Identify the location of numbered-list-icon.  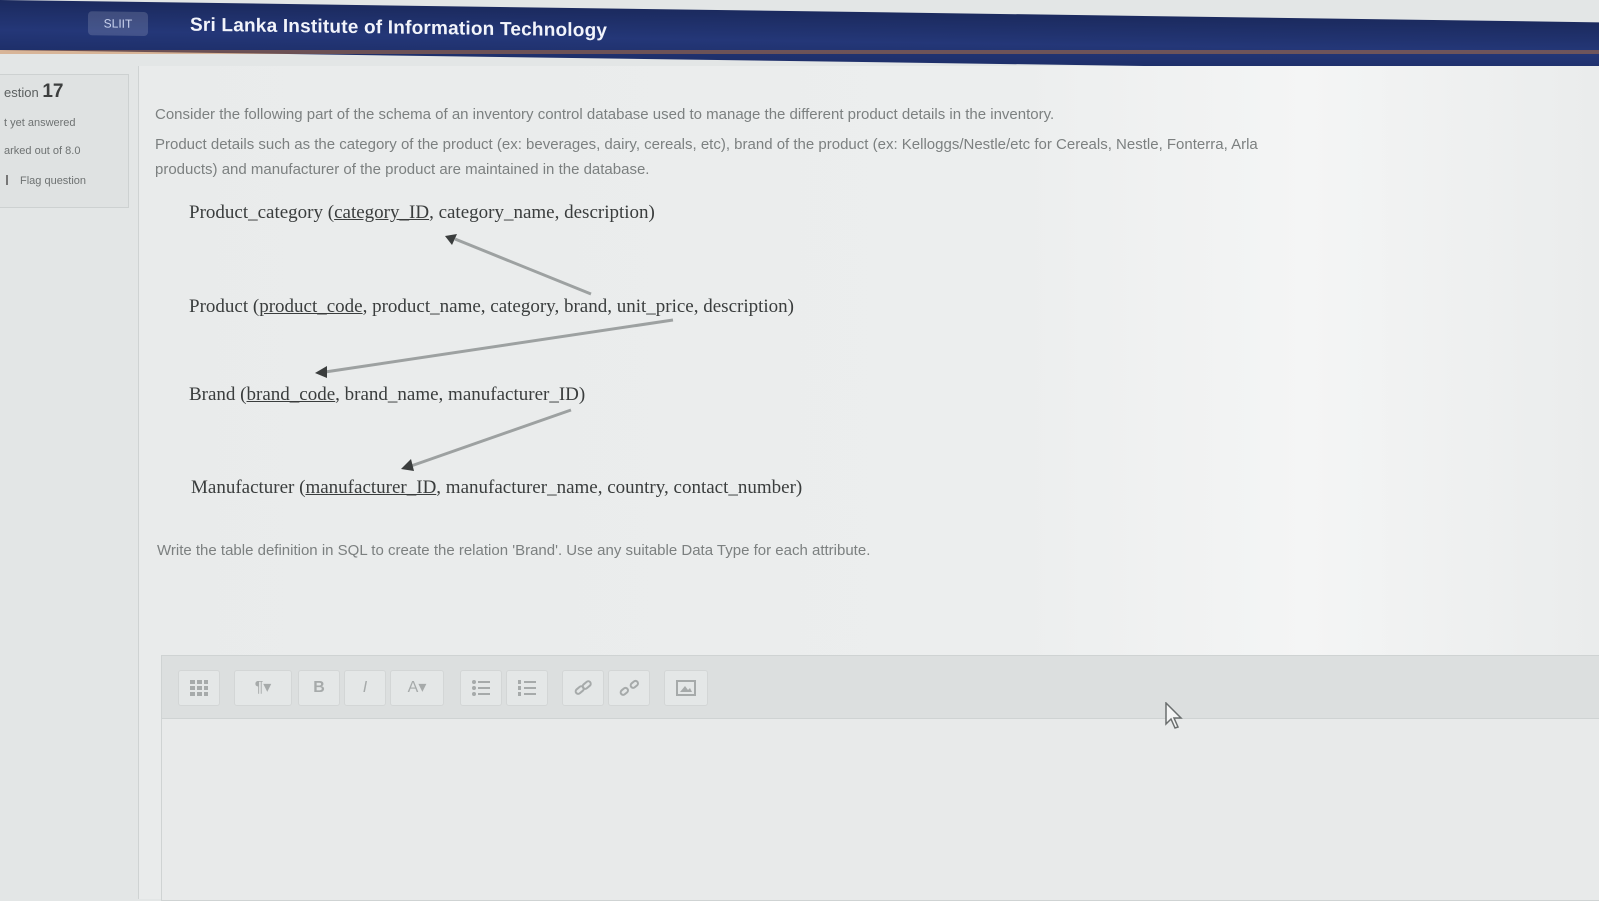
(527, 687).